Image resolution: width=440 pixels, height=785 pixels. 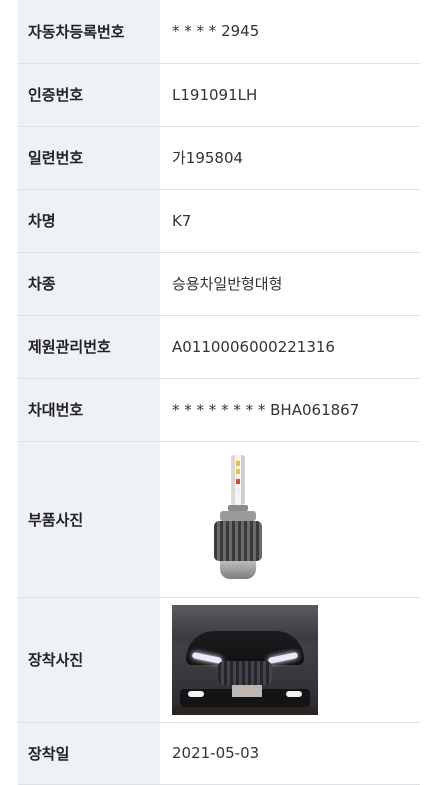 What do you see at coordinates (245, 672) in the screenshot?
I see `car-grille` at bounding box center [245, 672].